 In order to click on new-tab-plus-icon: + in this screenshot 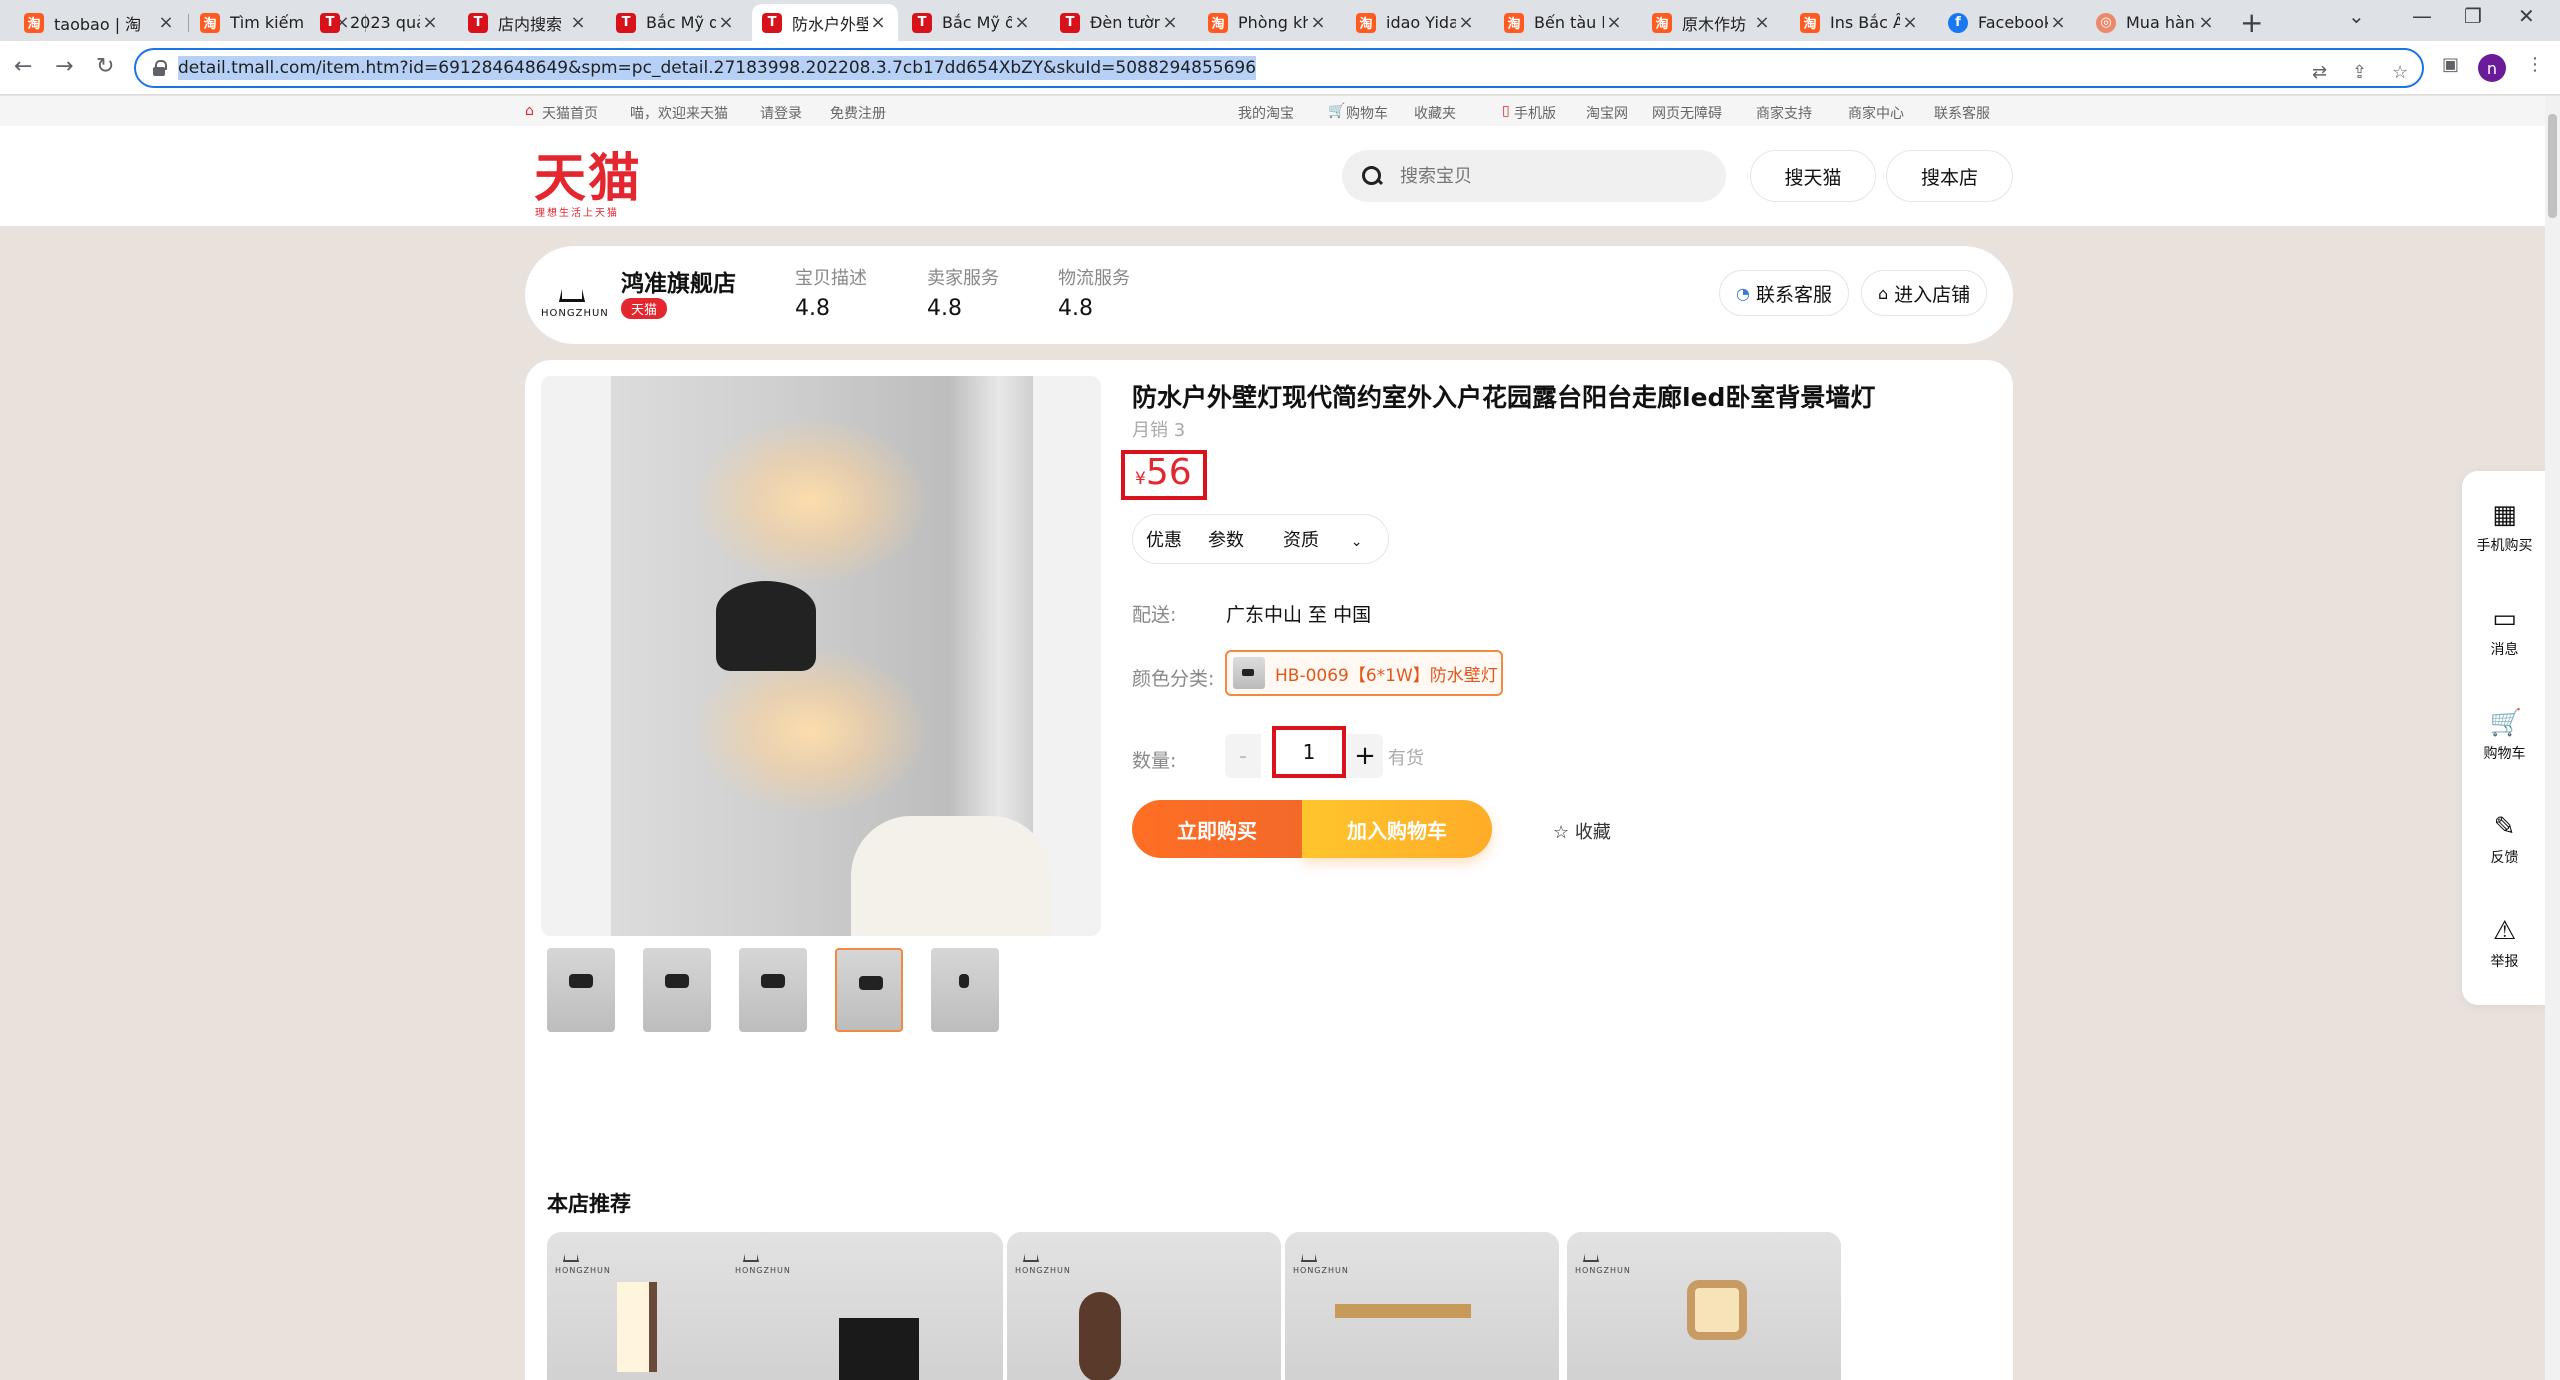, I will do `click(2251, 22)`.